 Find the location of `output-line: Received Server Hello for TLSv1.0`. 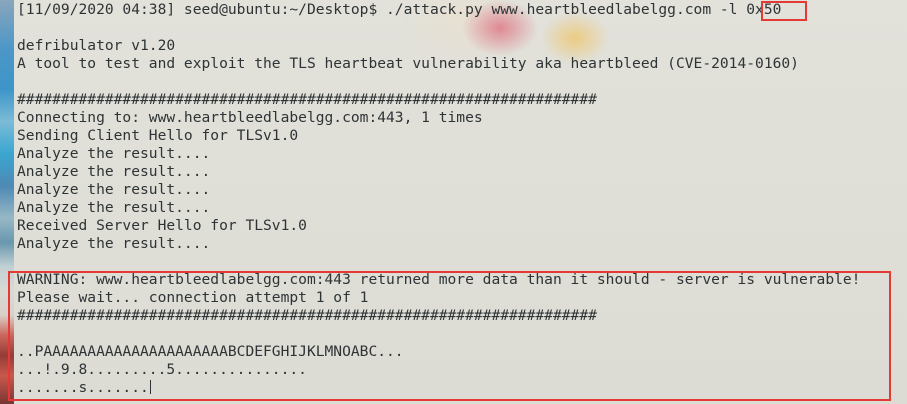

output-line: Received Server Hello for TLSv1.0 is located at coordinates (162, 225).